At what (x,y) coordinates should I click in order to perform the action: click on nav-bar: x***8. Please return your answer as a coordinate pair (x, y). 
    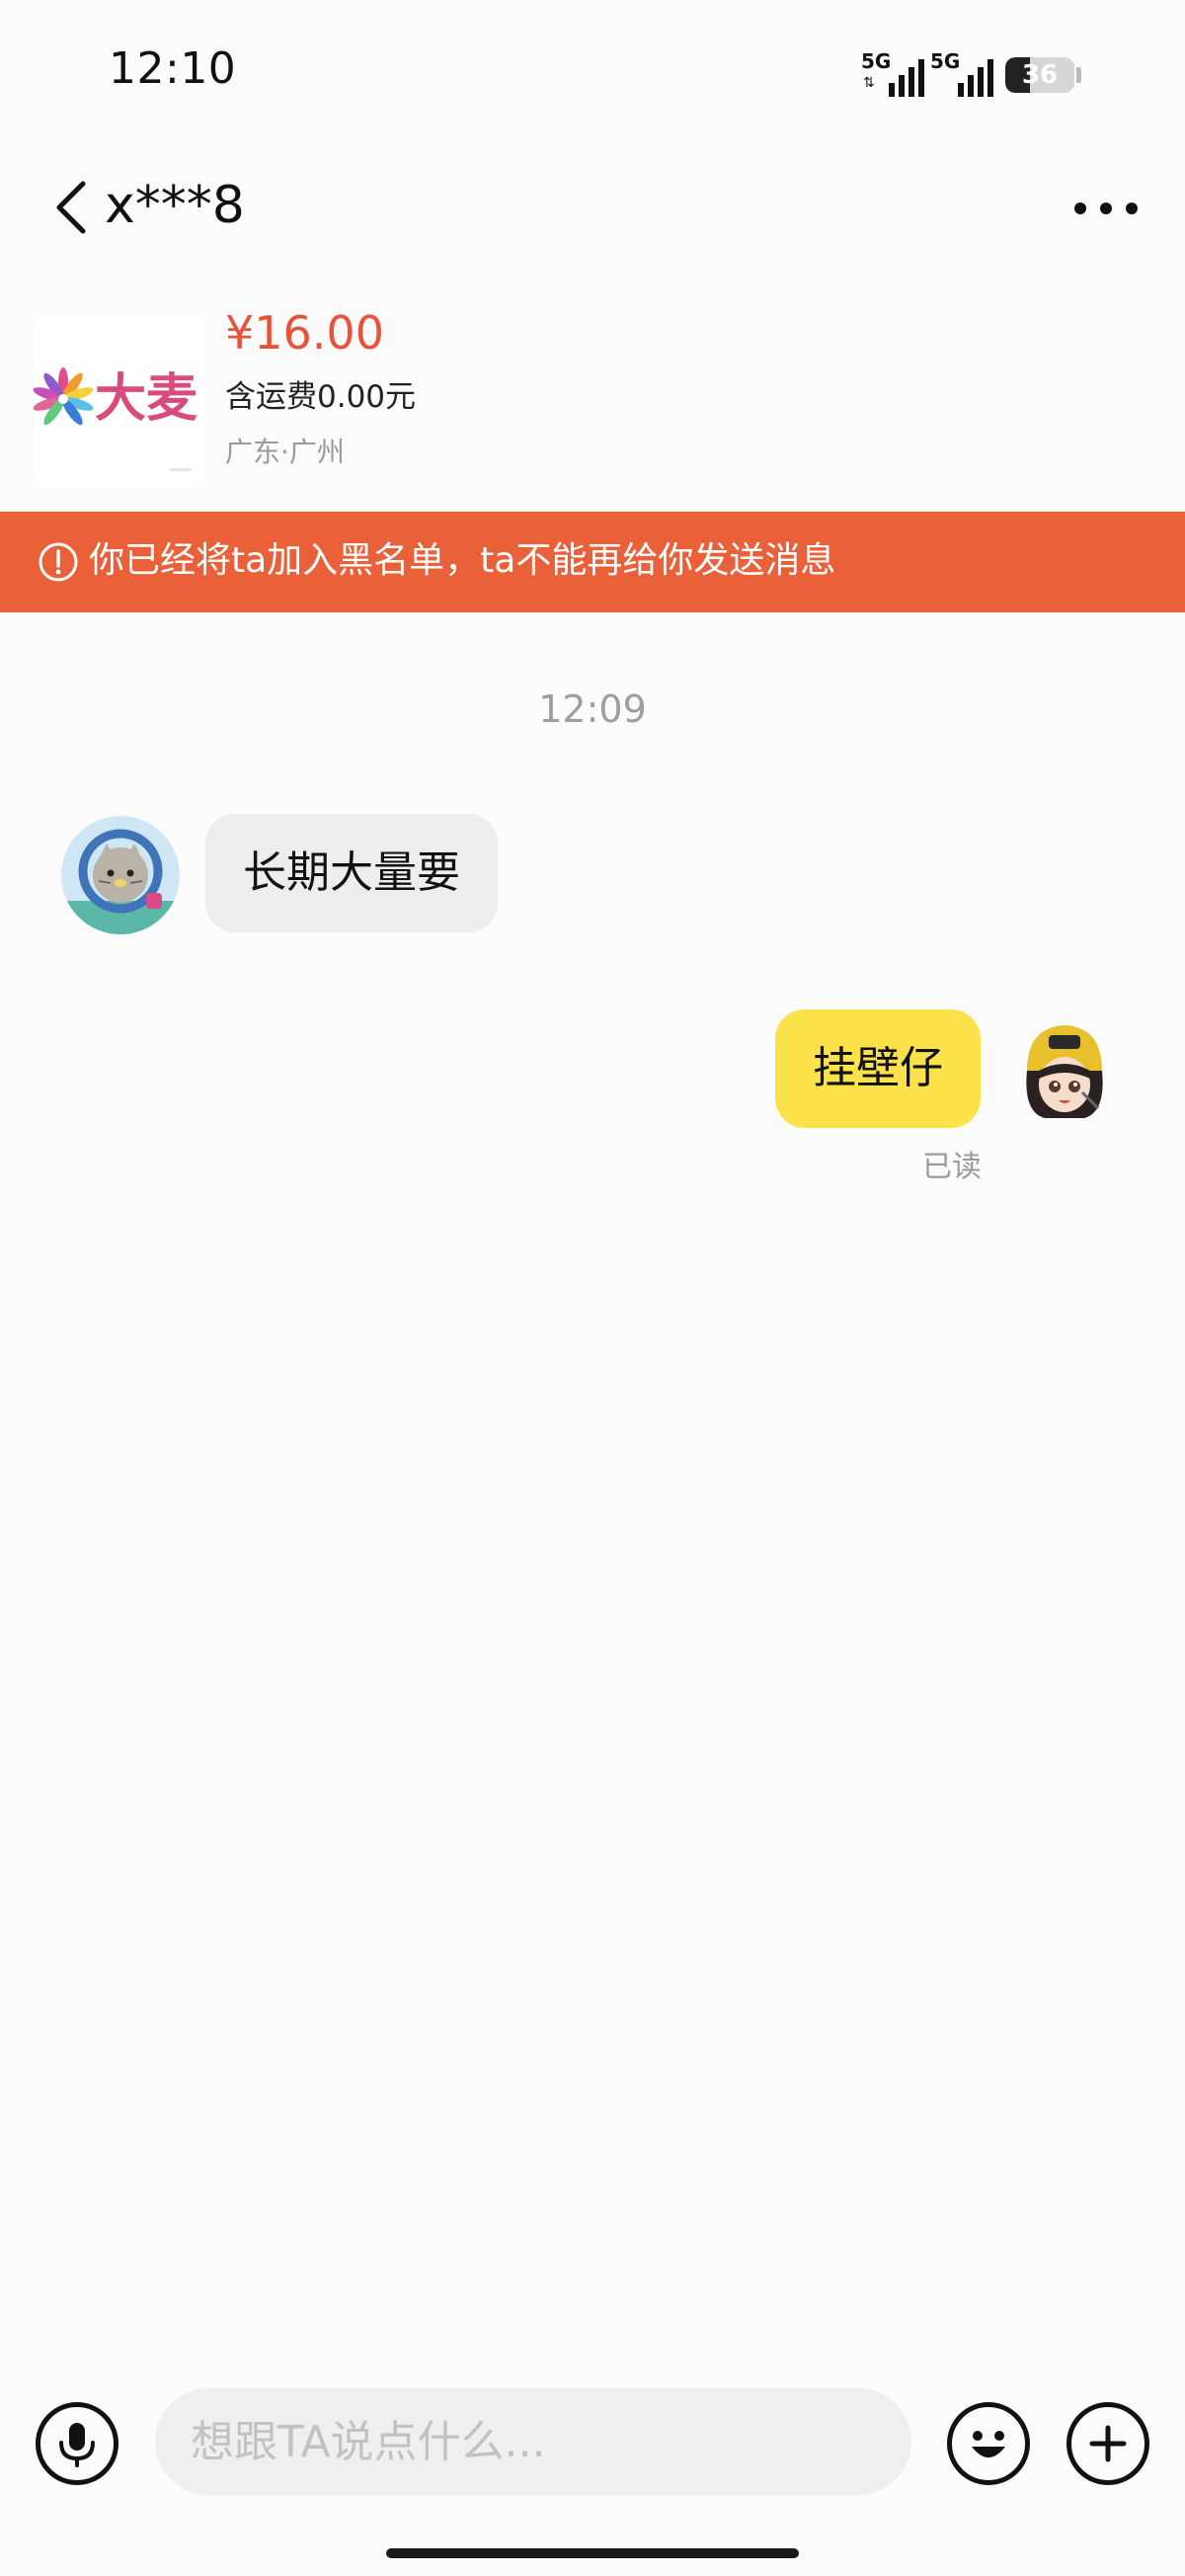
    Looking at the image, I should click on (592, 207).